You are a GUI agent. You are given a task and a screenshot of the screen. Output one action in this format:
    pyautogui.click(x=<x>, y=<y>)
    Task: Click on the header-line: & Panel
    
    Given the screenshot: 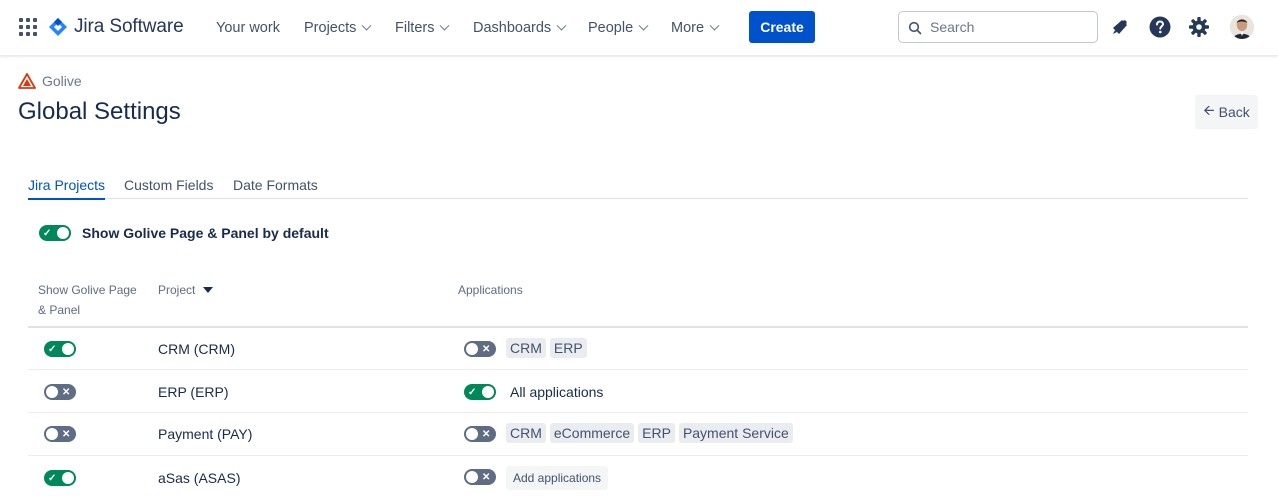 What is the action you would take?
    pyautogui.click(x=59, y=310)
    